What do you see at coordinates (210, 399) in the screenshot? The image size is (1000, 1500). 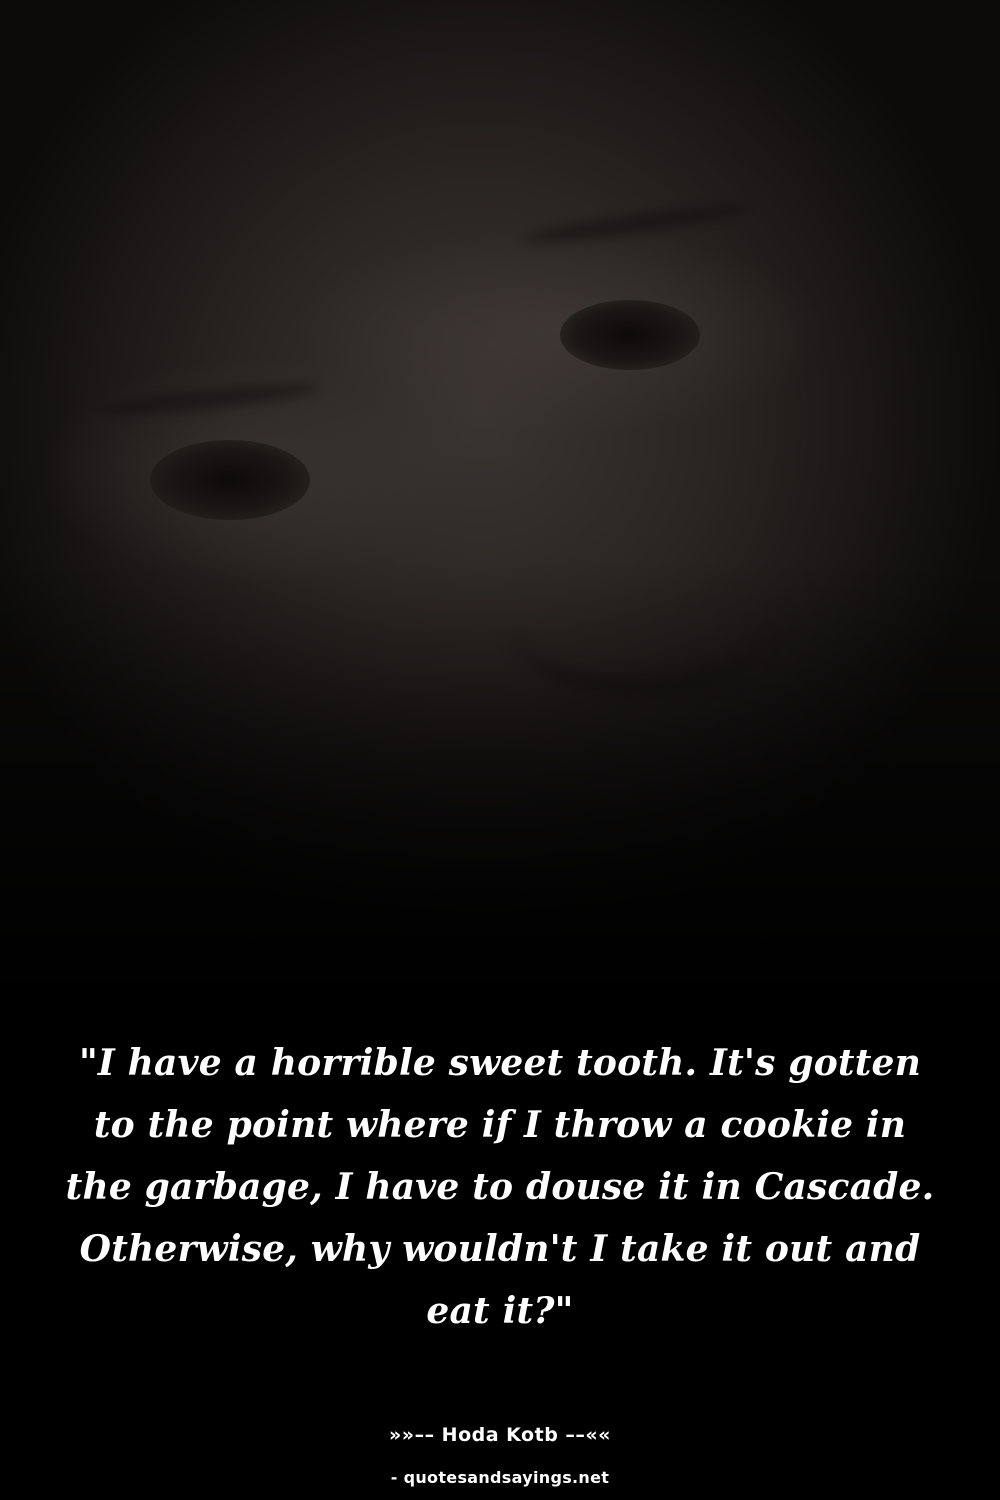 I see `portrait-brow-right` at bounding box center [210, 399].